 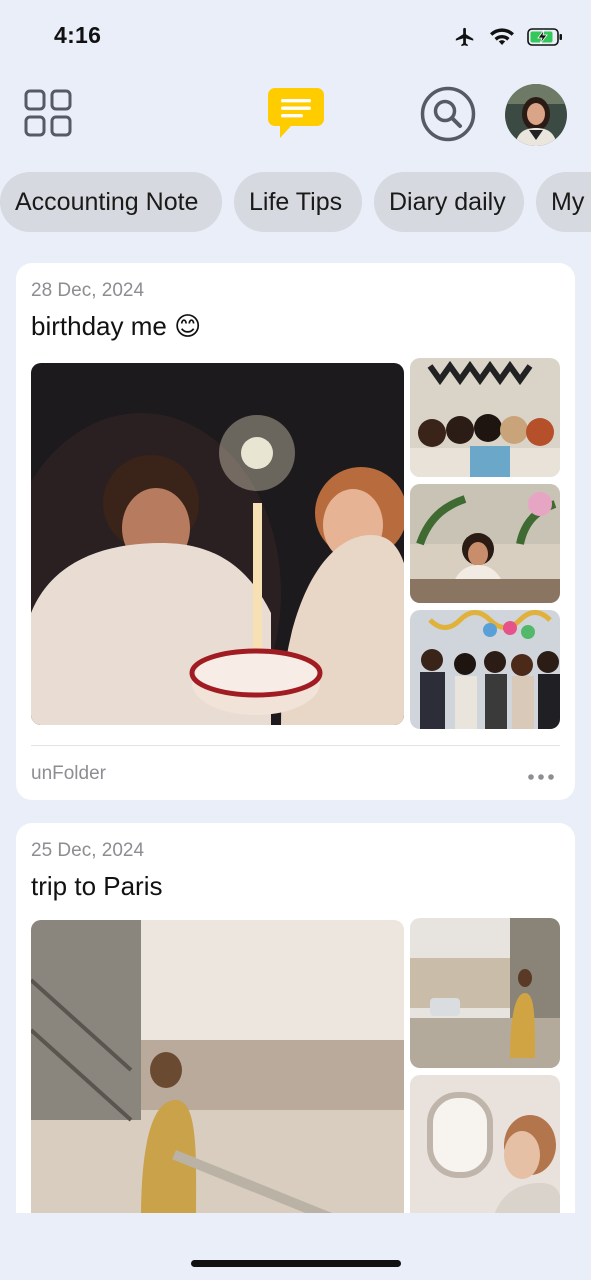 I want to click on status-time: 4:16, so click(x=78, y=35).